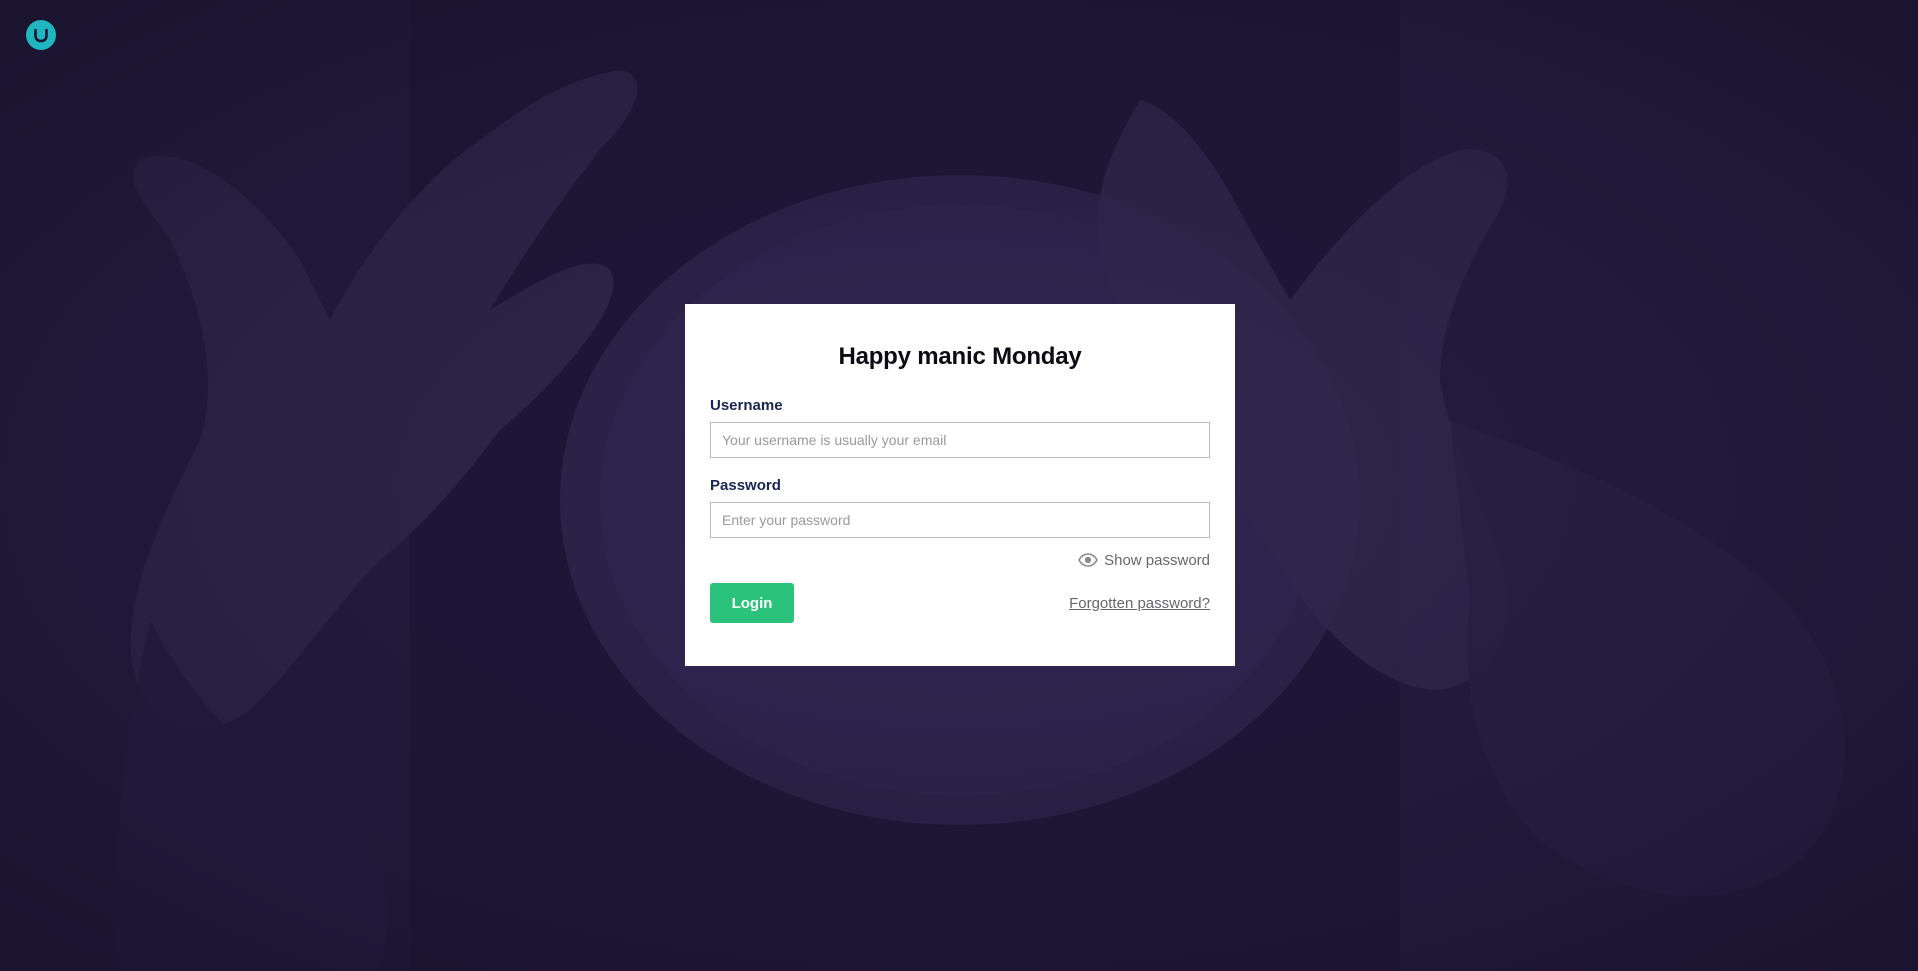 The height and width of the screenshot is (971, 1918). Describe the element at coordinates (960, 356) in the screenshot. I see `login-title: Happy manic Monday` at that location.